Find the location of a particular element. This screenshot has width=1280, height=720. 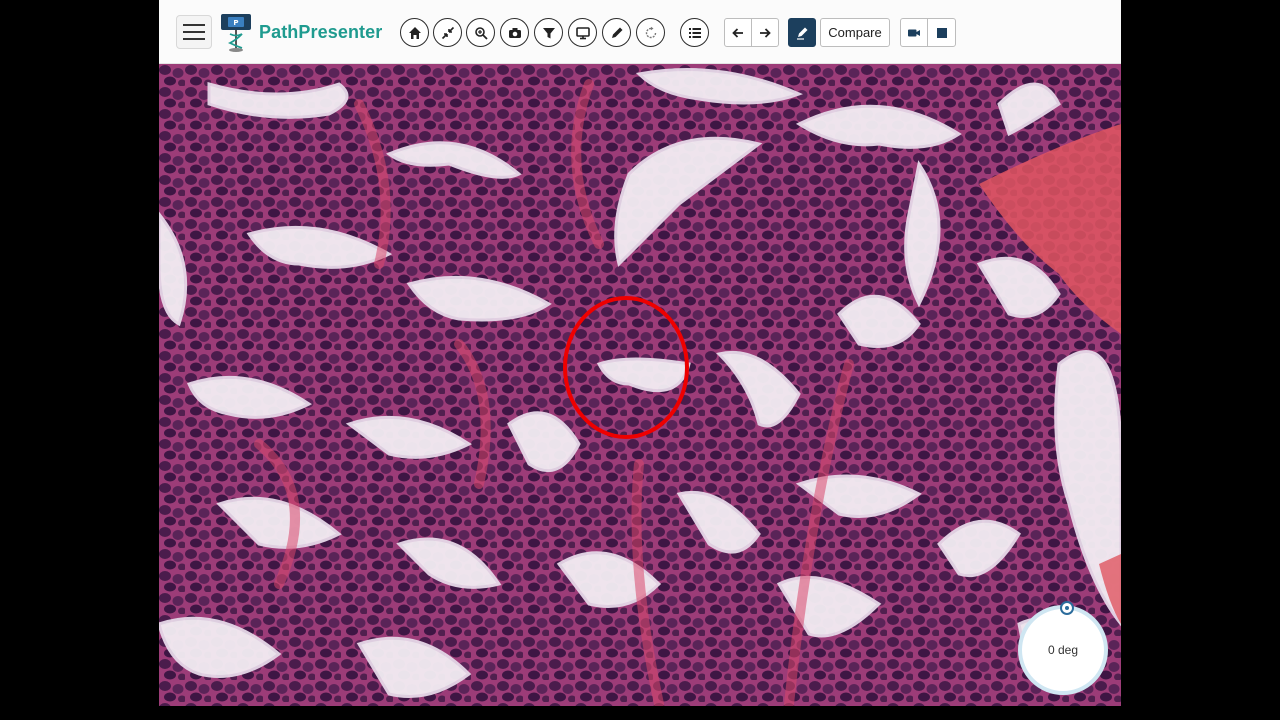

annotate-icon is located at coordinates (802, 33).